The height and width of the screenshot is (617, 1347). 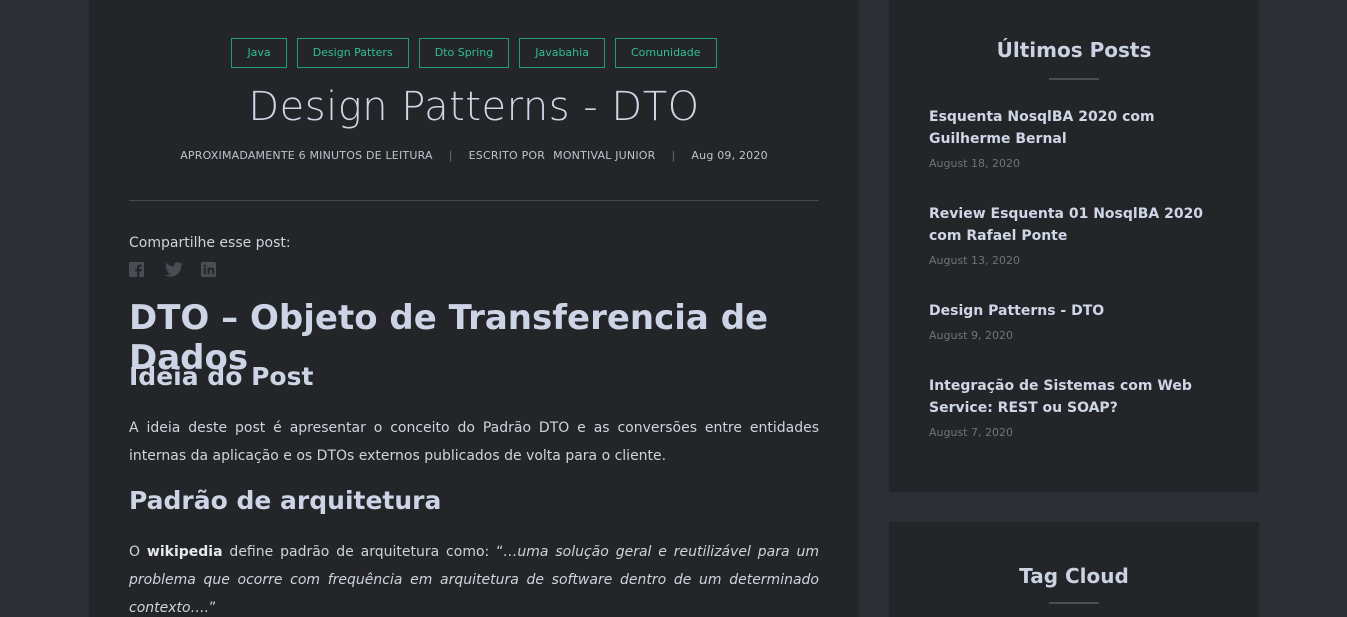 I want to click on tag-cloud-title: Tag Cloud, so click(x=1074, y=576).